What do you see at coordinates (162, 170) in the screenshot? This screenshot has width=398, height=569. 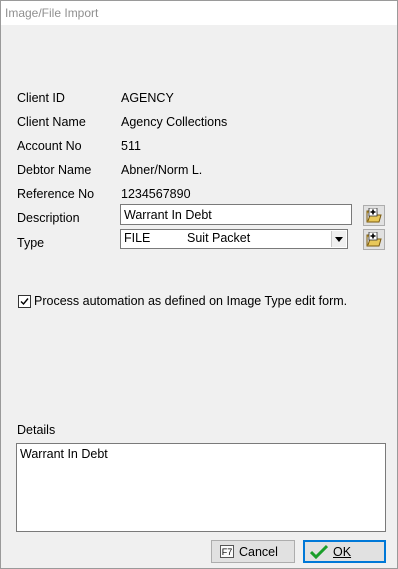 I see `debtor-name-value: Abner/Norm L.` at bounding box center [162, 170].